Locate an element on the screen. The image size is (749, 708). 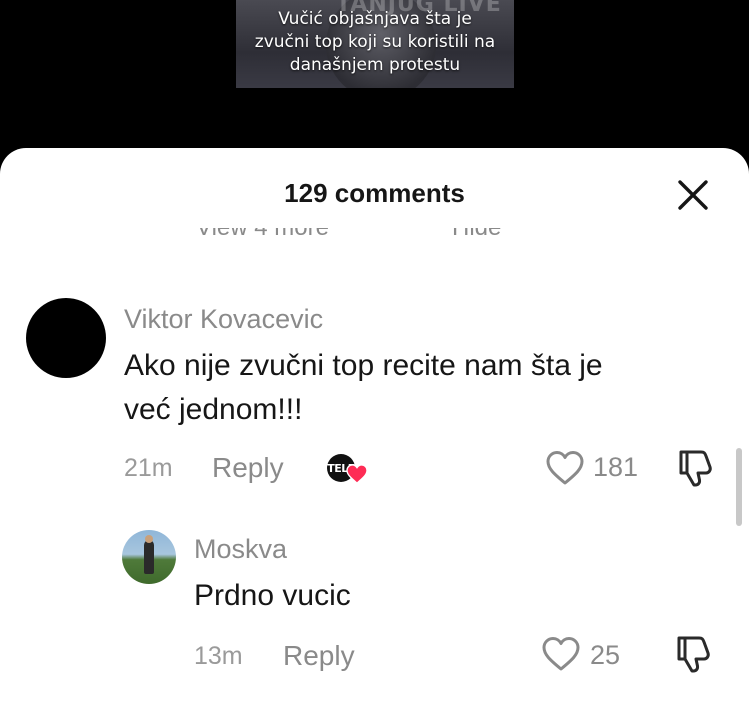
like-count: 181 is located at coordinates (616, 467).